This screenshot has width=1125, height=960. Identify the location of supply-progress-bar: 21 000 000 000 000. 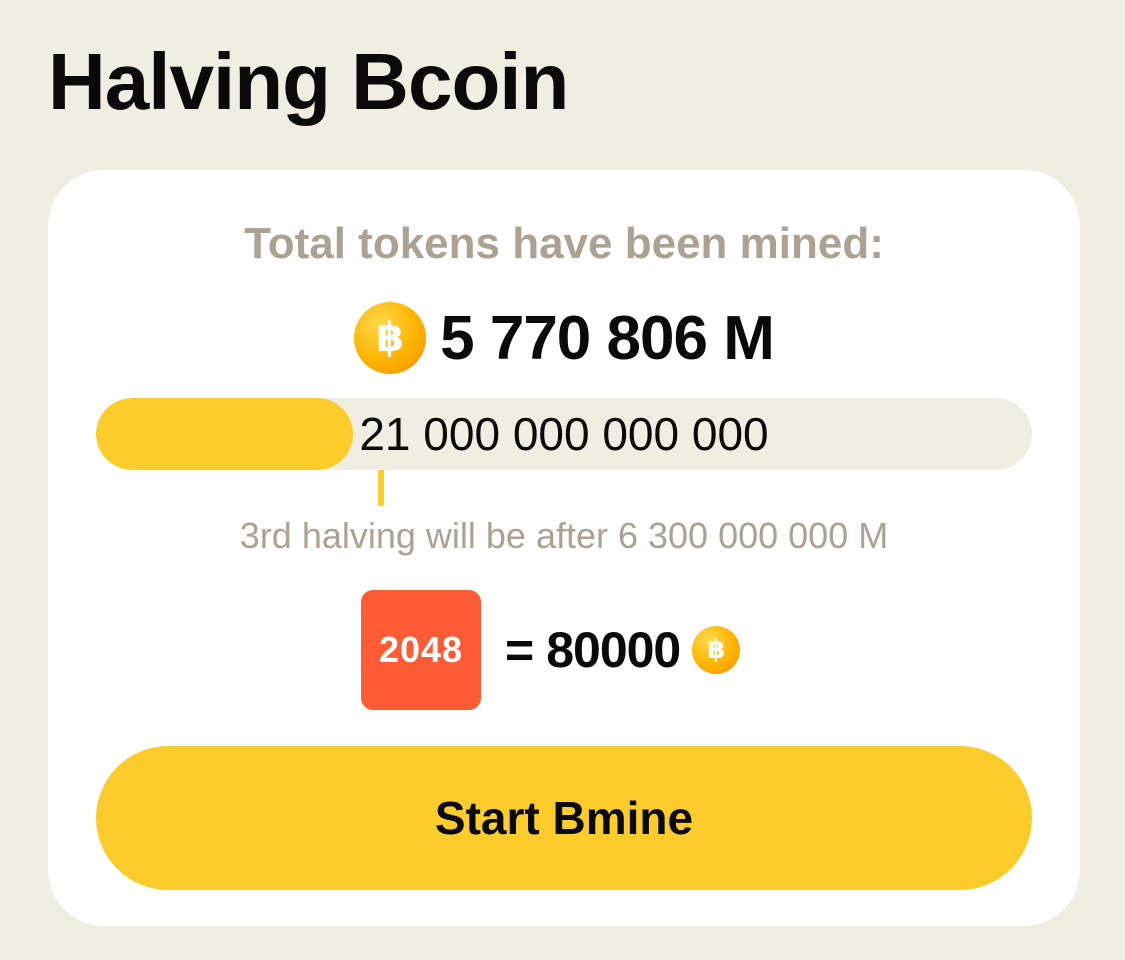
(564, 434).